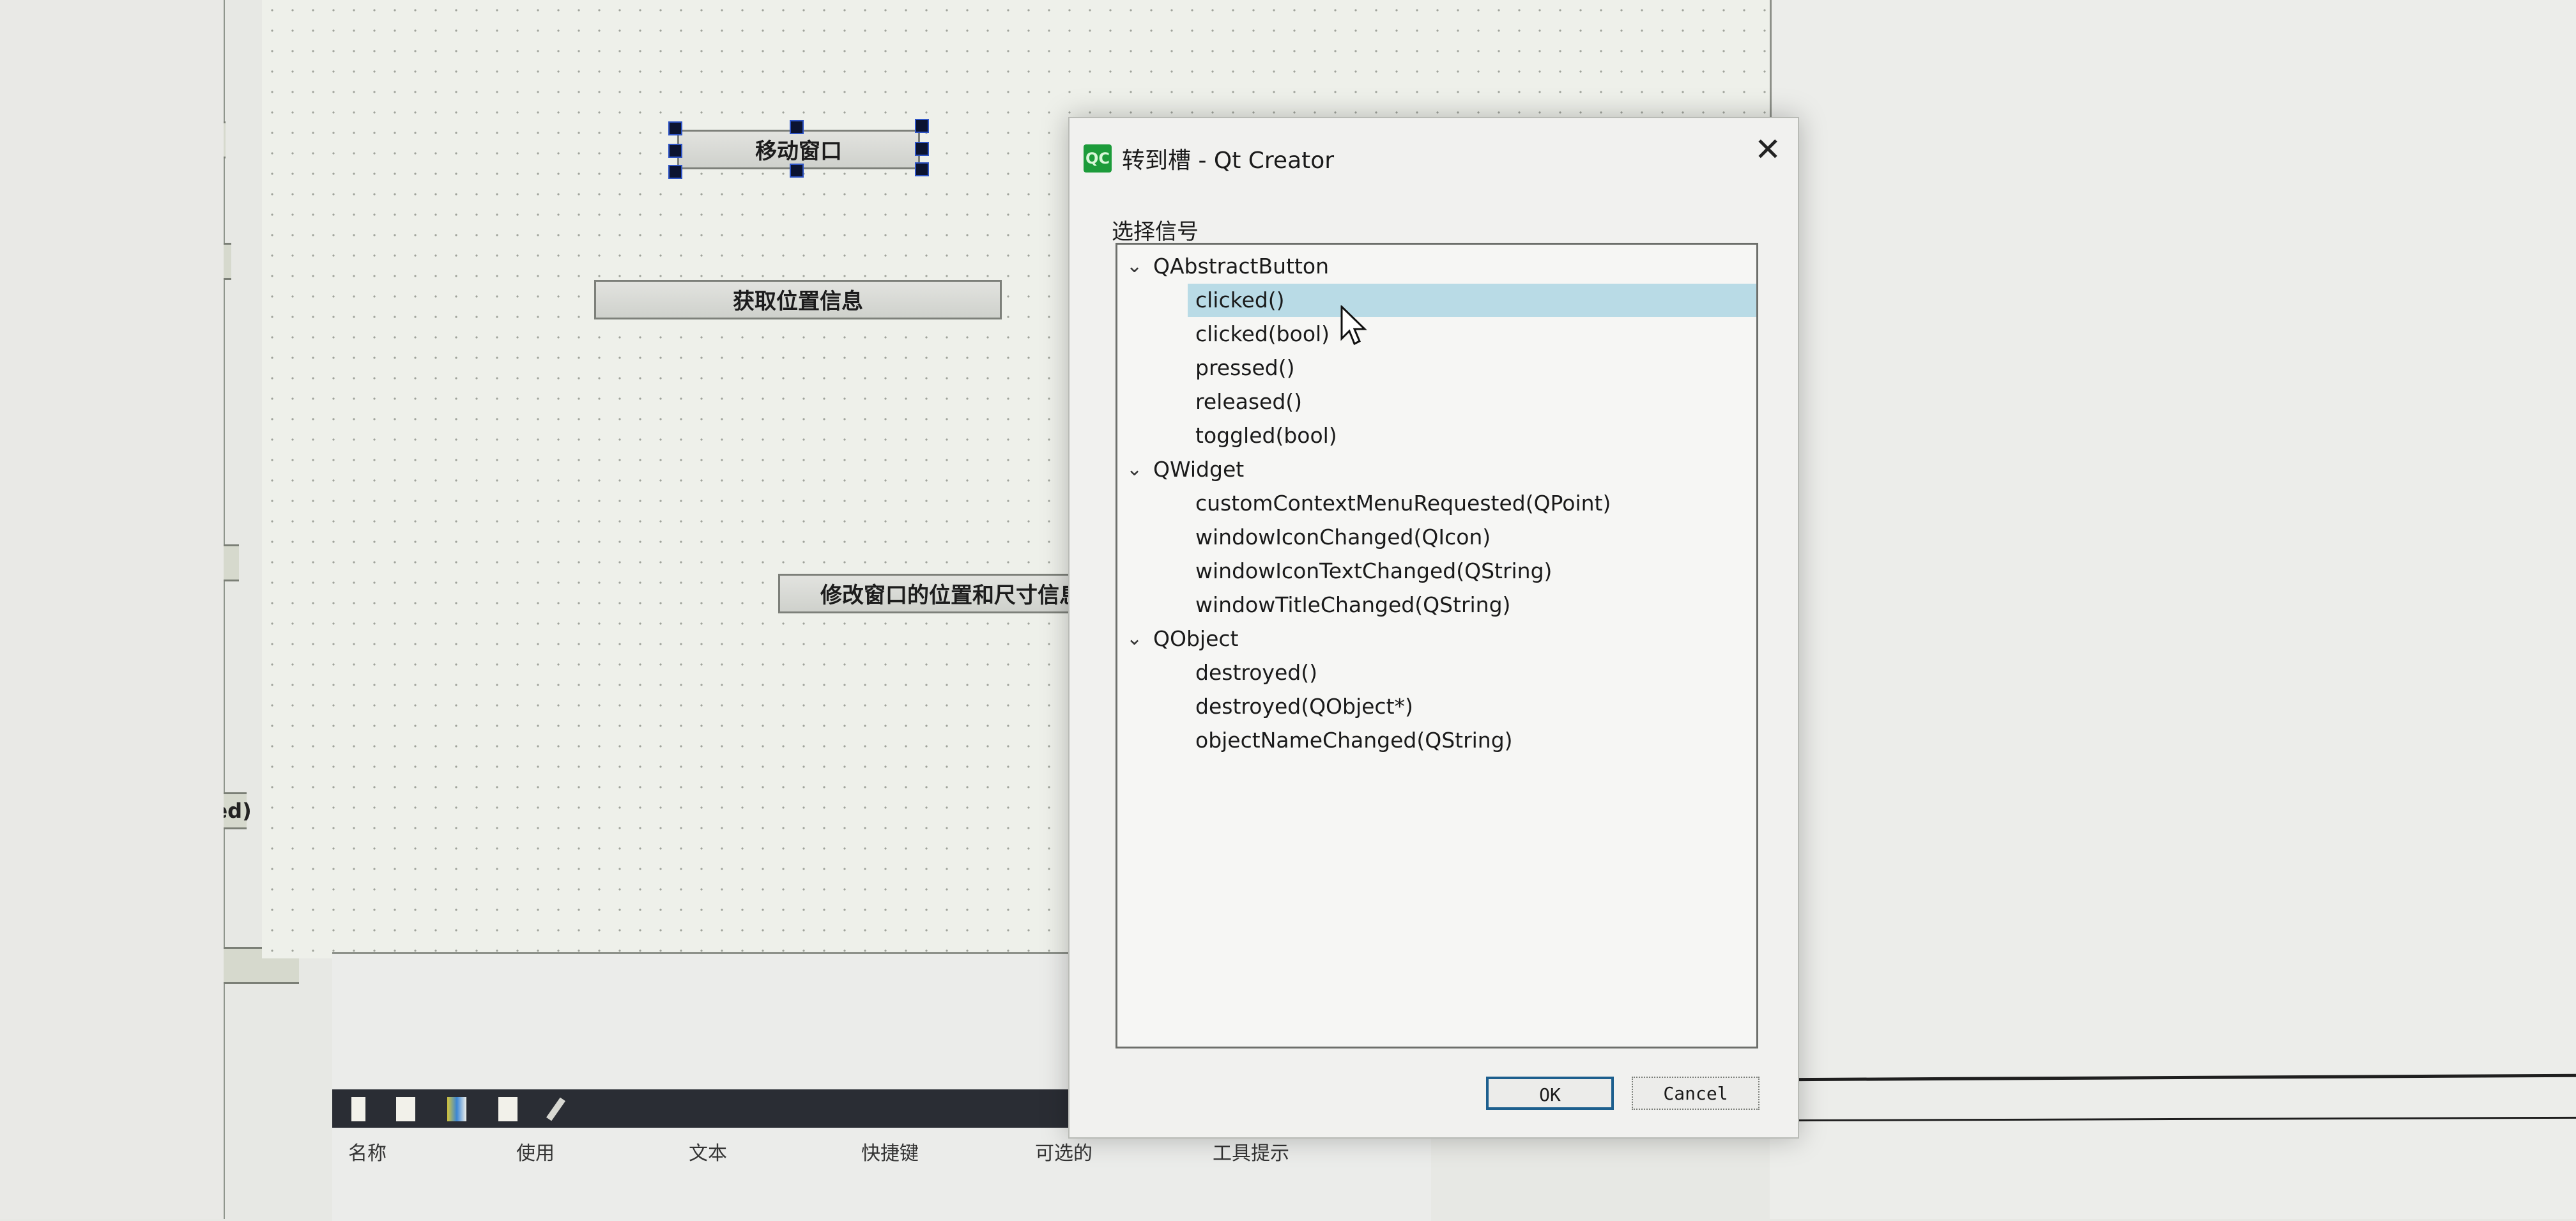 This screenshot has height=1221, width=2576. Describe the element at coordinates (797, 127) in the screenshot. I see `resize-handle-n` at that location.